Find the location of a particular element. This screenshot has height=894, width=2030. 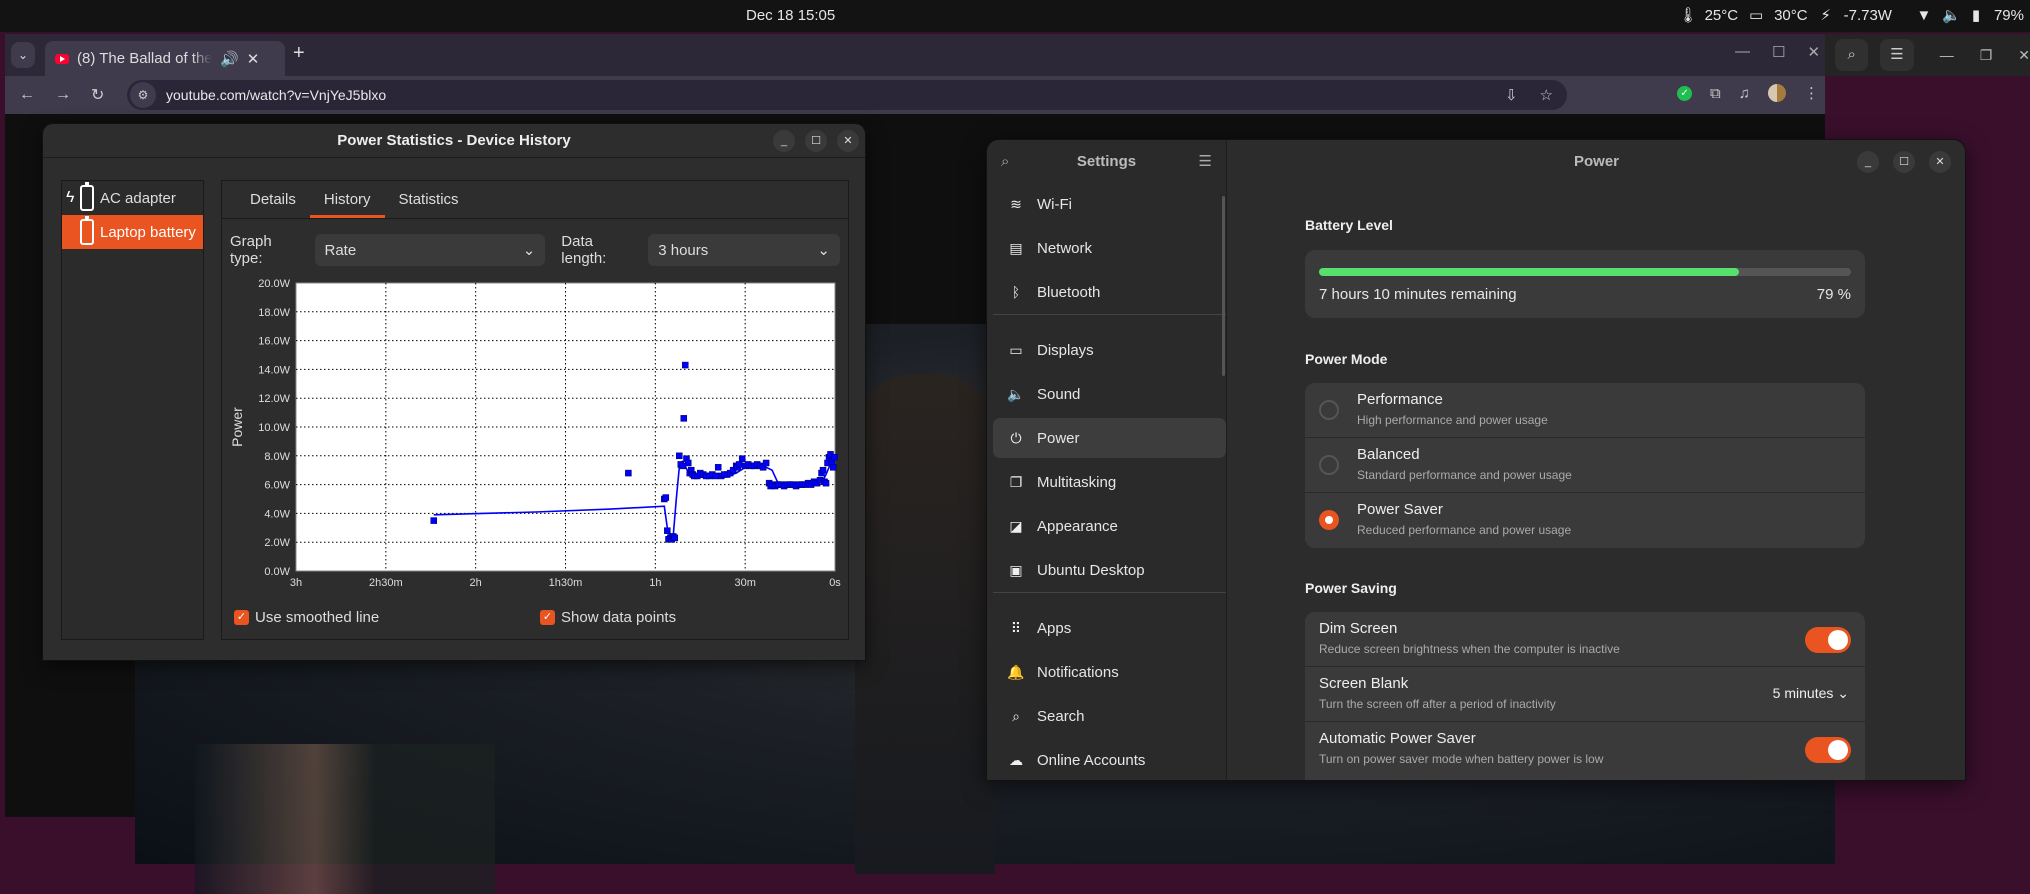

tab-history: History is located at coordinates (347, 199).